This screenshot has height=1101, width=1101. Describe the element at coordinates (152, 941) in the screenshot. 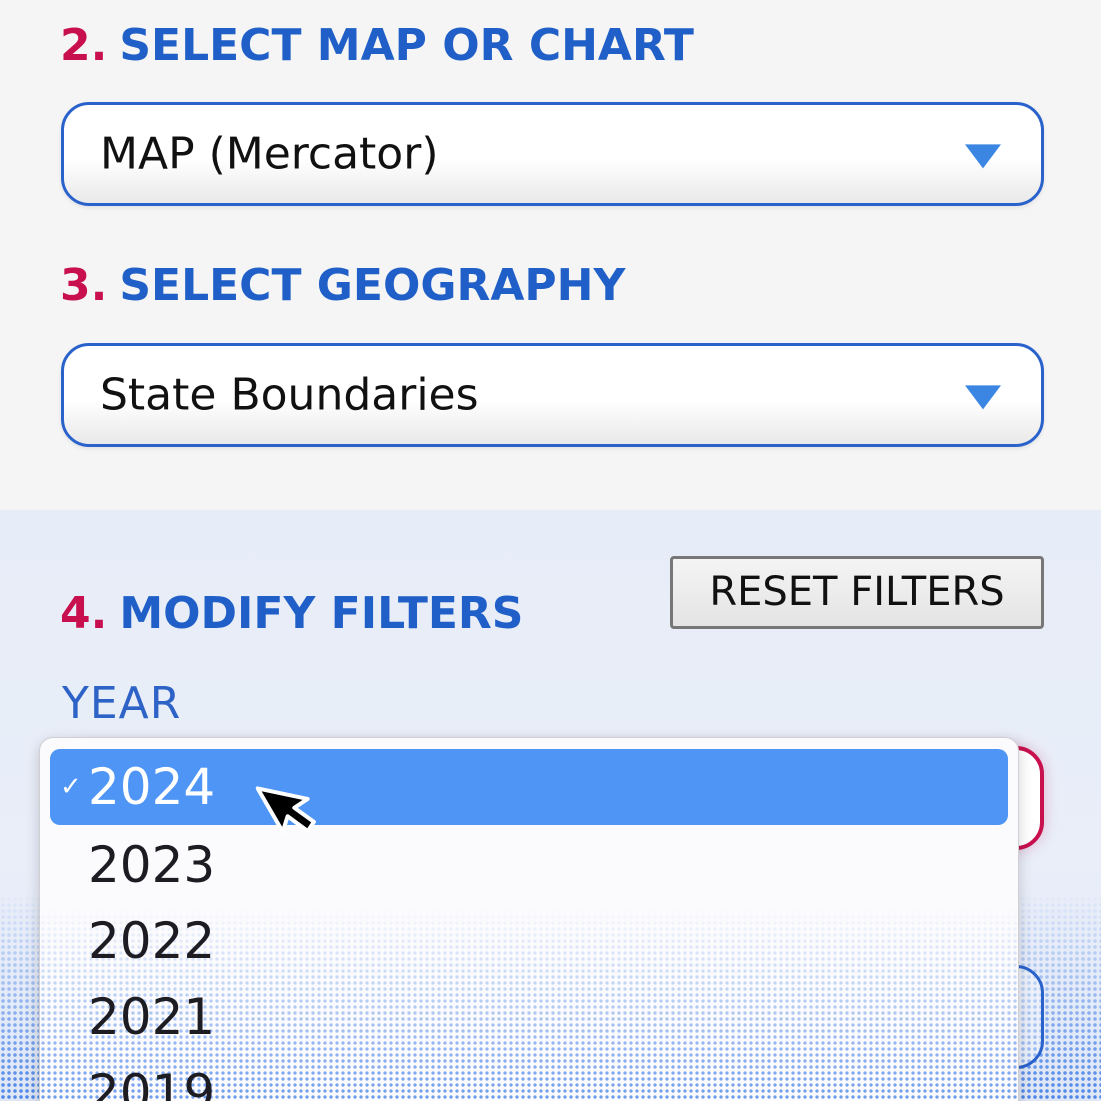

I see `year-option-label: 2022` at that location.